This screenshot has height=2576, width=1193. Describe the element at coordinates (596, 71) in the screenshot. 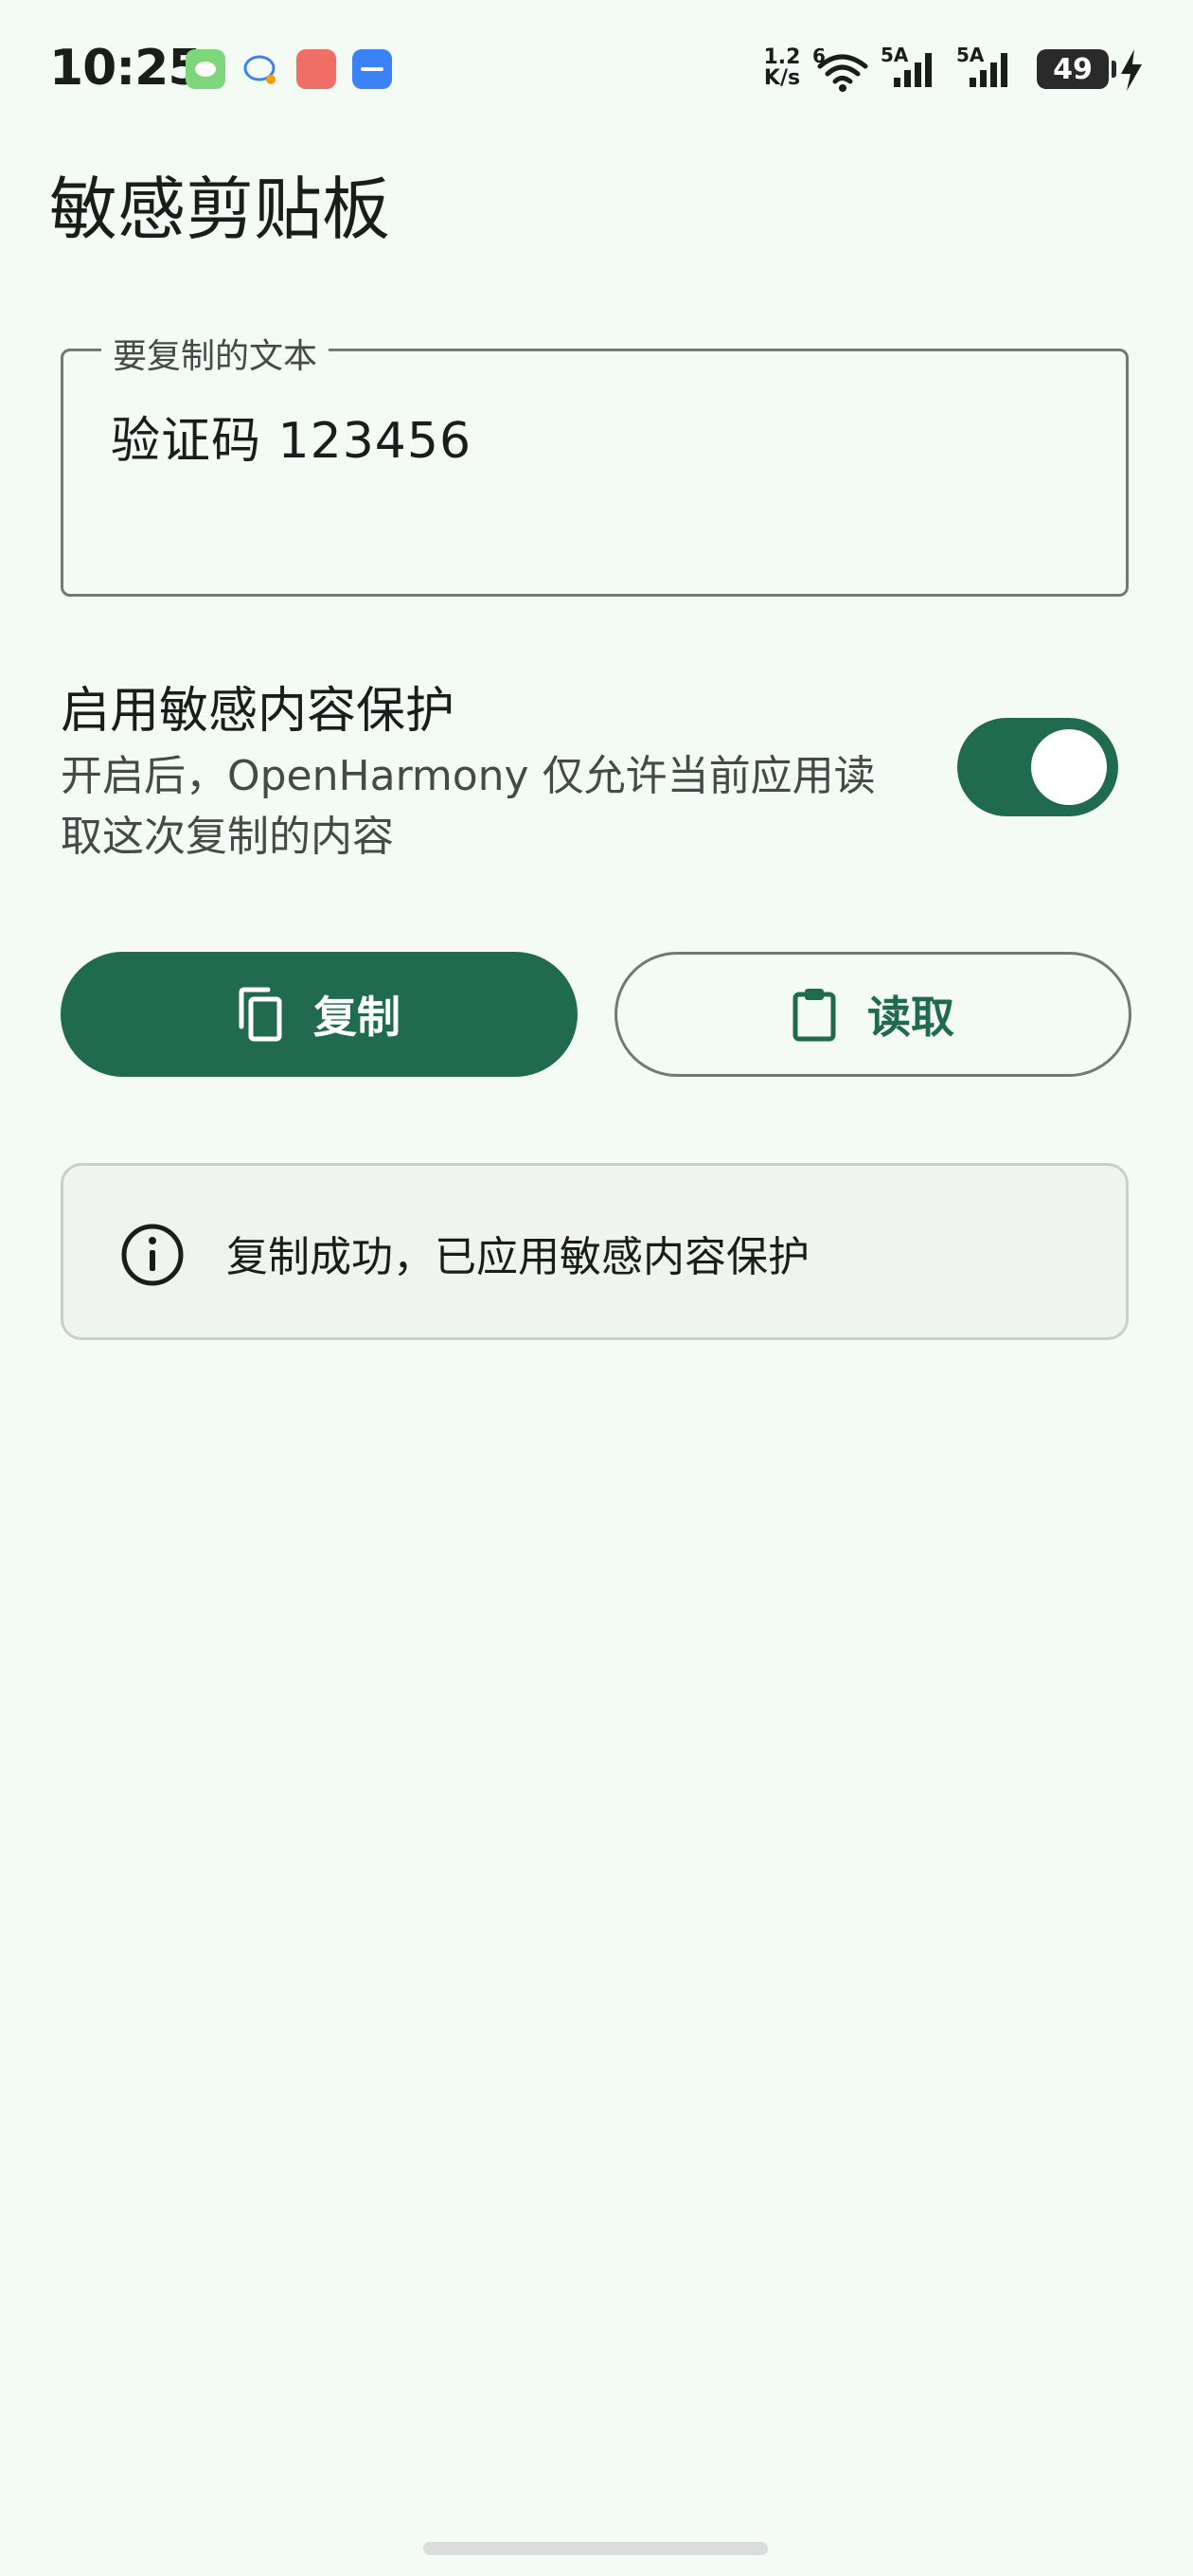

I see `status-bar: 10:25 1.2 K/s 6 5A 5A 49` at that location.